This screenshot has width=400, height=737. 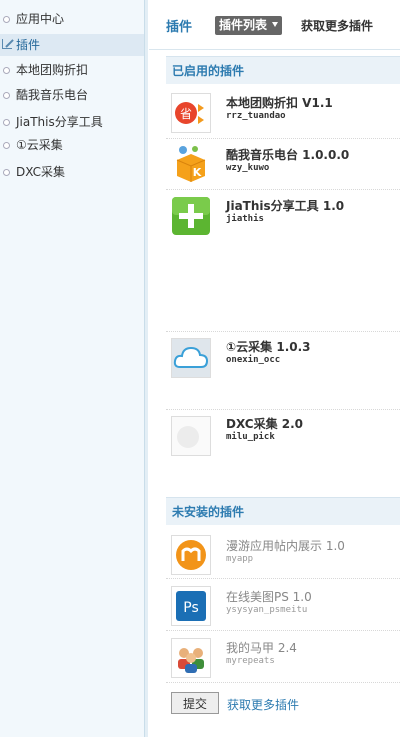 I want to click on plugin-name: 漫游应用帖内展示 1.0, so click(x=285, y=546).